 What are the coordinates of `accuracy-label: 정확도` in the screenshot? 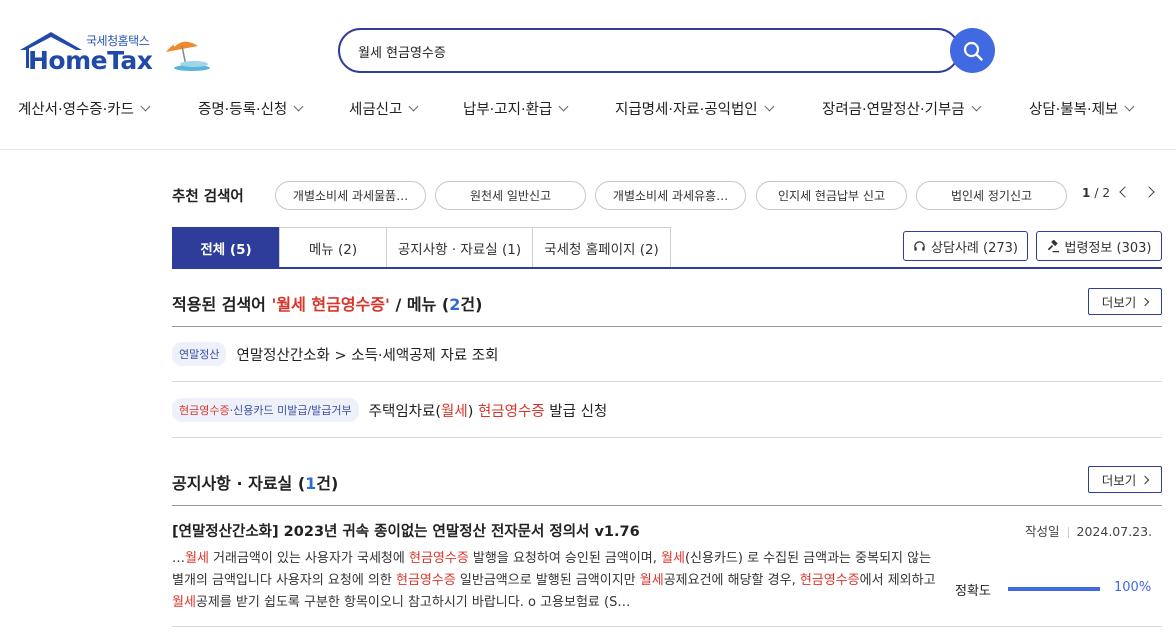 It's located at (973, 591).